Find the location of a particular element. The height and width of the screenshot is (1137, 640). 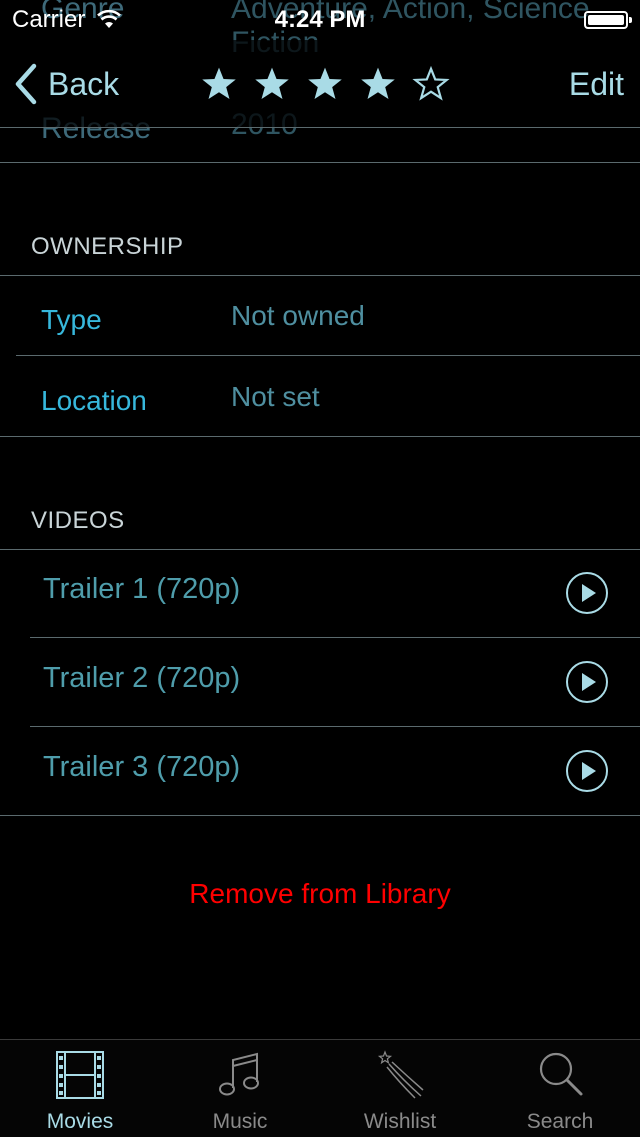

location-label: Location is located at coordinates (94, 400).